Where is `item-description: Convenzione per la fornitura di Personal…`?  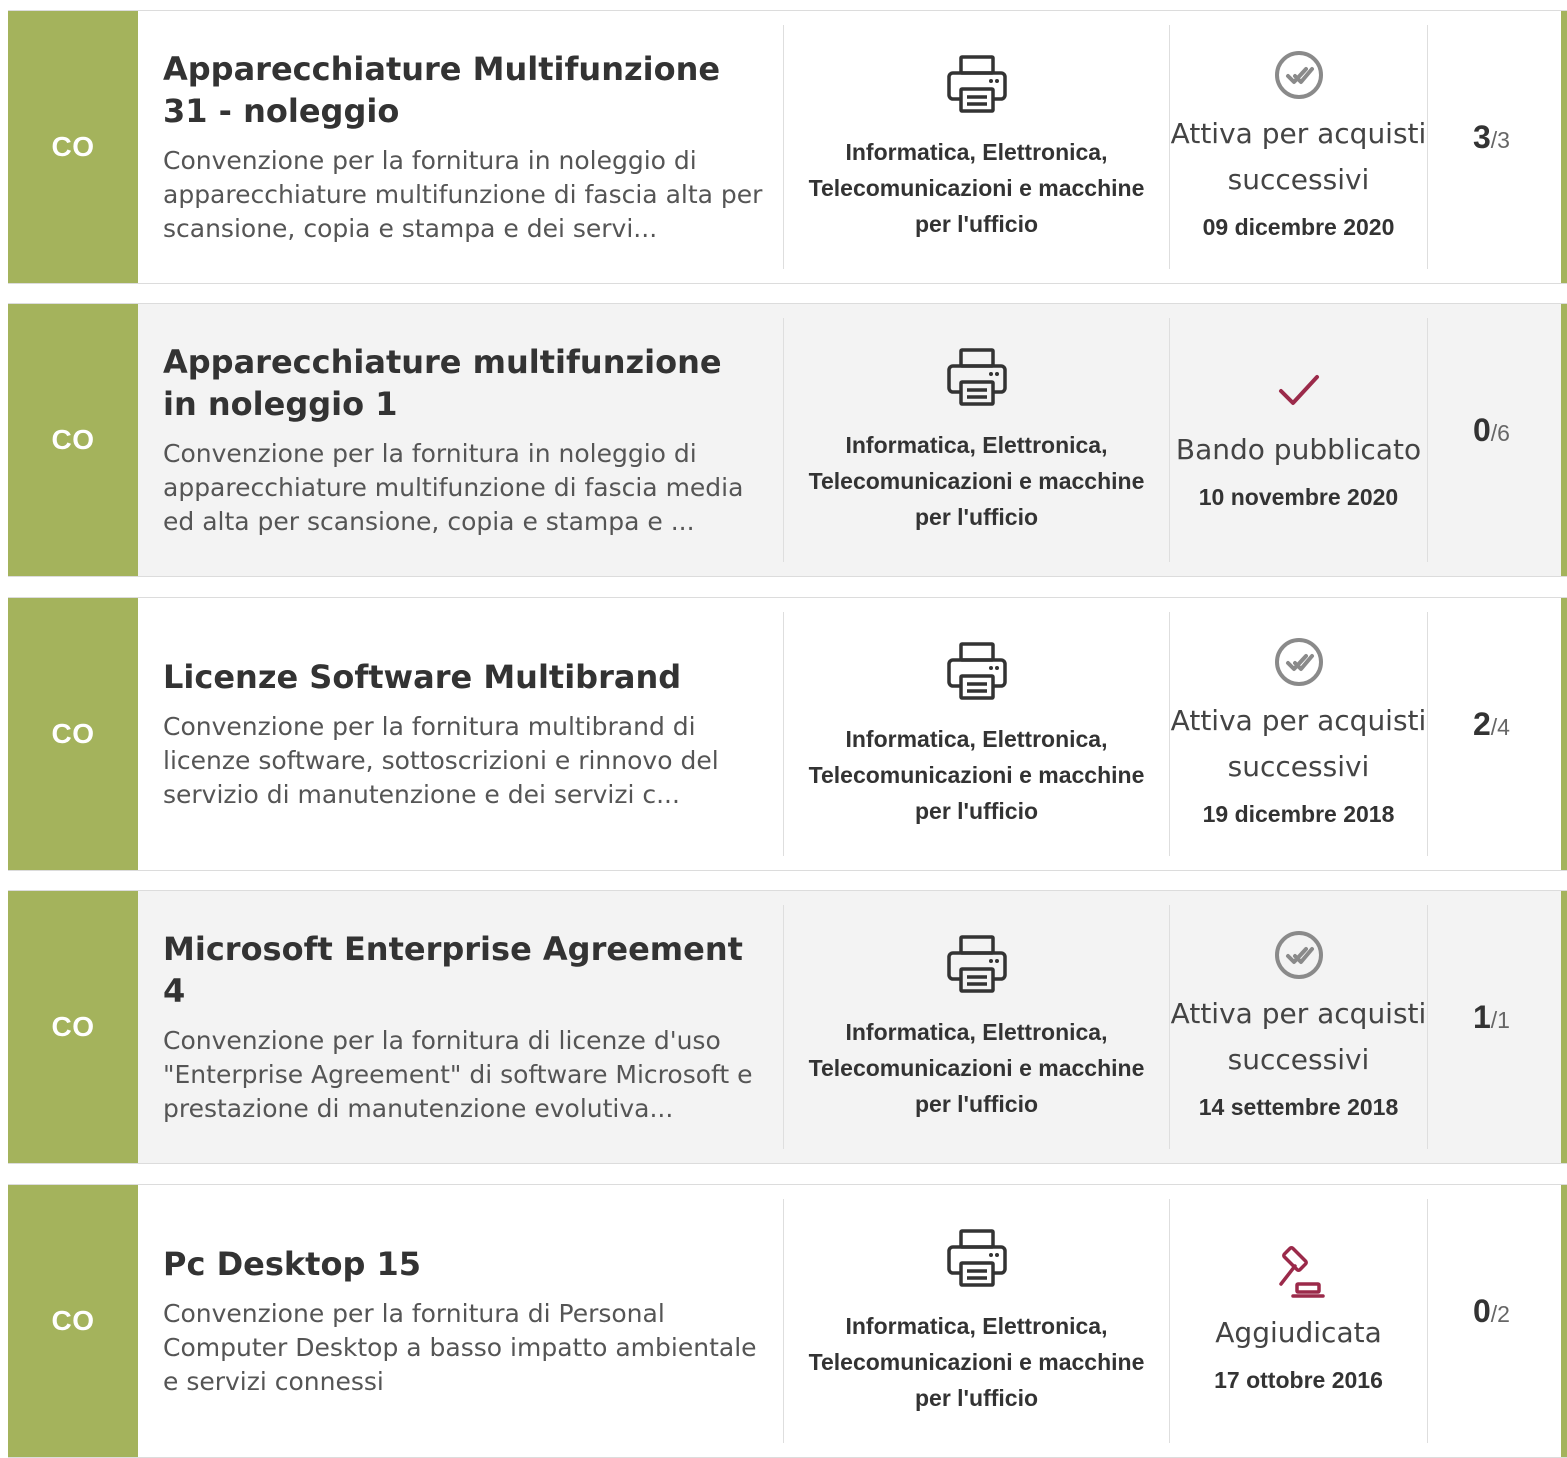 item-description: Convenzione per la fornitura di Personal… is located at coordinates (460, 1347).